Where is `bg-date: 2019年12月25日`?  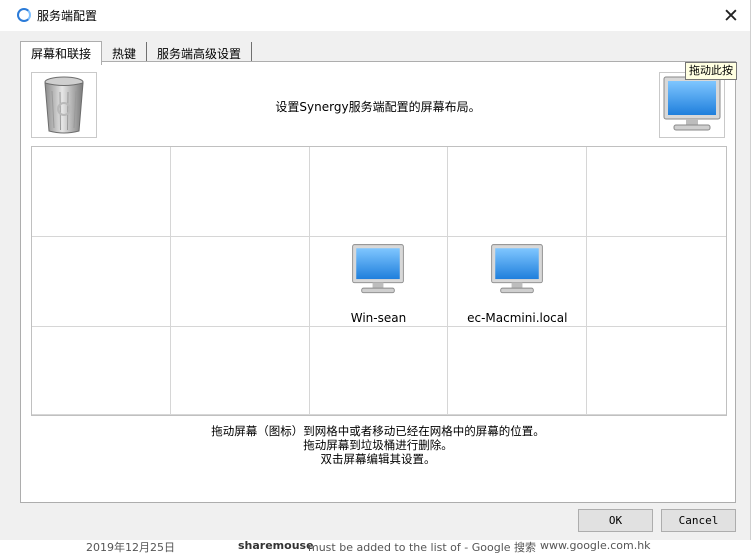 bg-date: 2019年12月25日 is located at coordinates (130, 547).